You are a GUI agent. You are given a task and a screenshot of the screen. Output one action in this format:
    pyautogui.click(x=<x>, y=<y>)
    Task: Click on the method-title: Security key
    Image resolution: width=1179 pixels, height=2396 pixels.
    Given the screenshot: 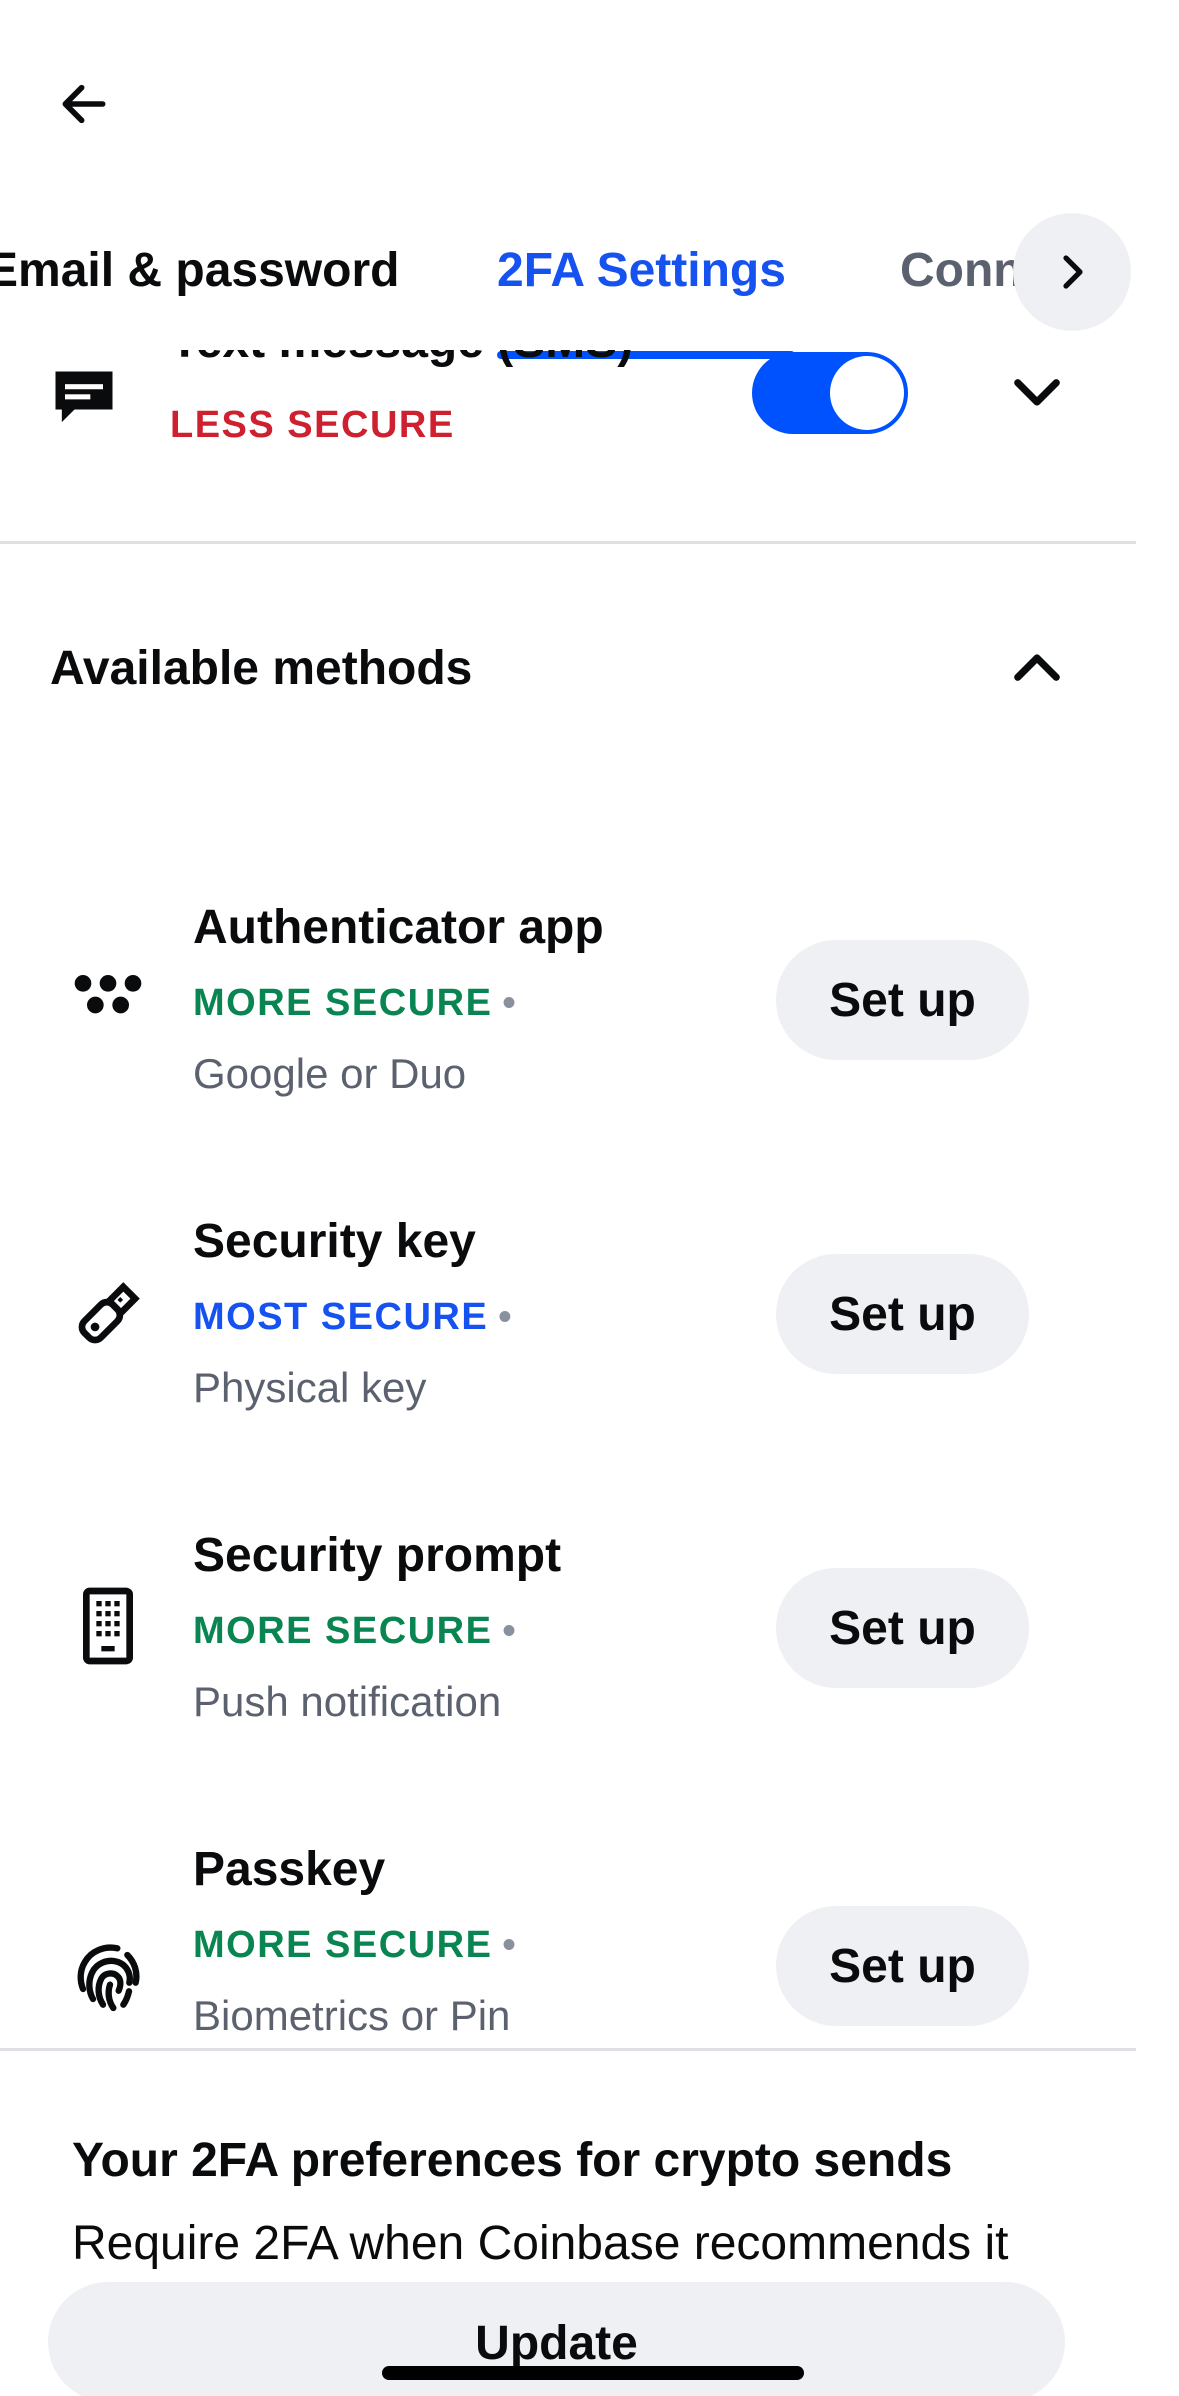 What is the action you would take?
    pyautogui.click(x=334, y=1241)
    